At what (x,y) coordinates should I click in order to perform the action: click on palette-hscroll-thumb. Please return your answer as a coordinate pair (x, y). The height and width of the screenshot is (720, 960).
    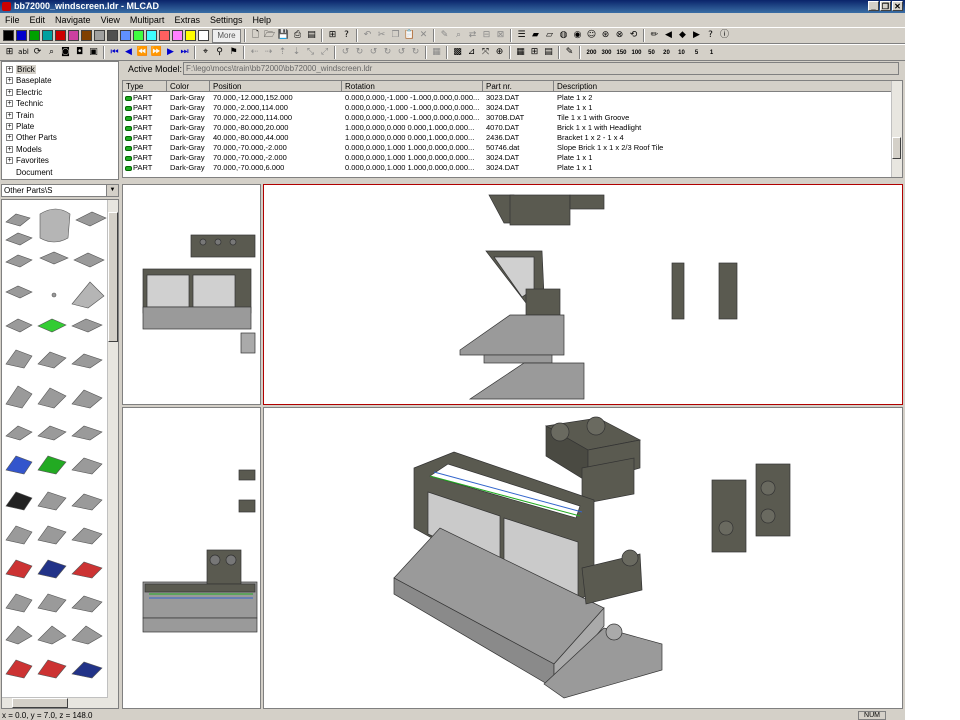
    Looking at the image, I should click on (40, 703).